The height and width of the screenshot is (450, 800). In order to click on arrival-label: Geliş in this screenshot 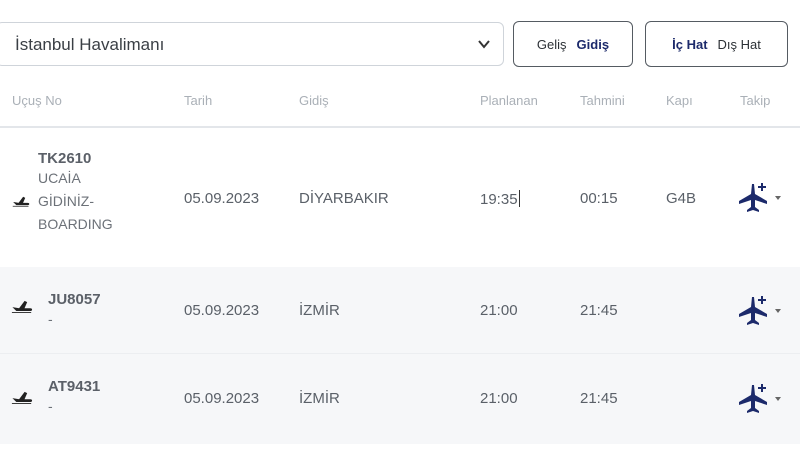, I will do `click(551, 44)`.